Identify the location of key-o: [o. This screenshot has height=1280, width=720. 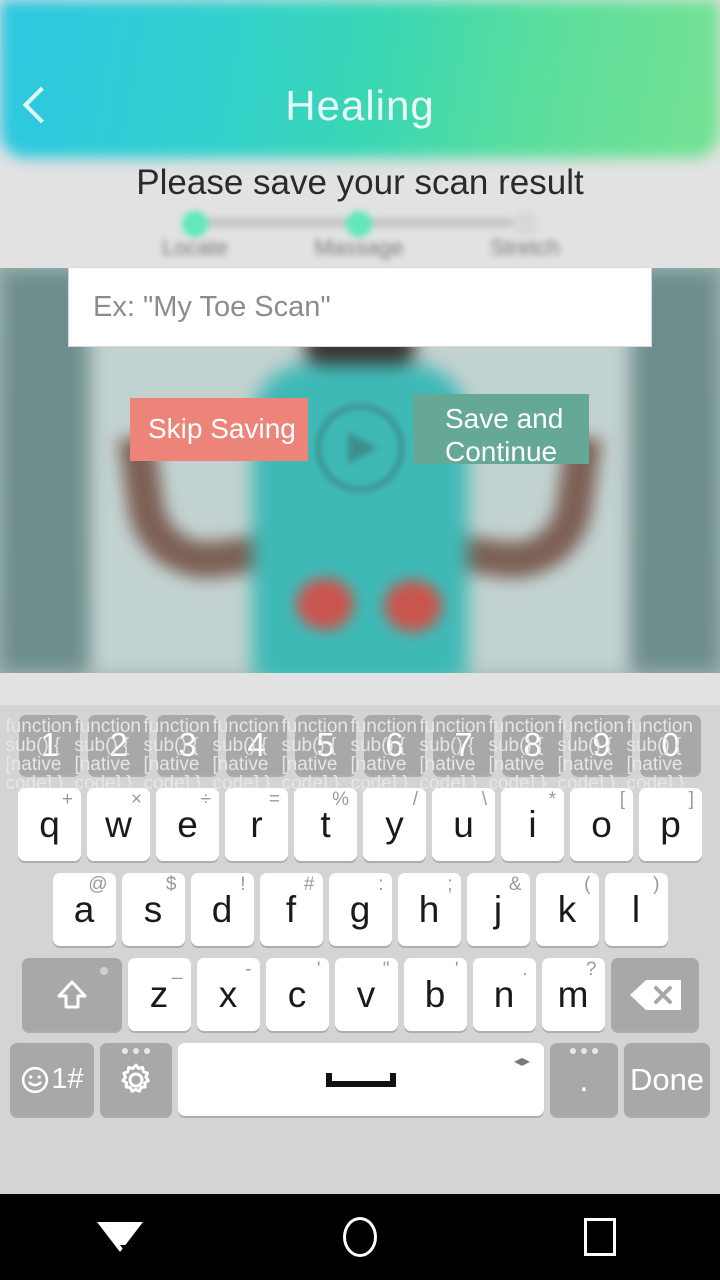
(601, 824).